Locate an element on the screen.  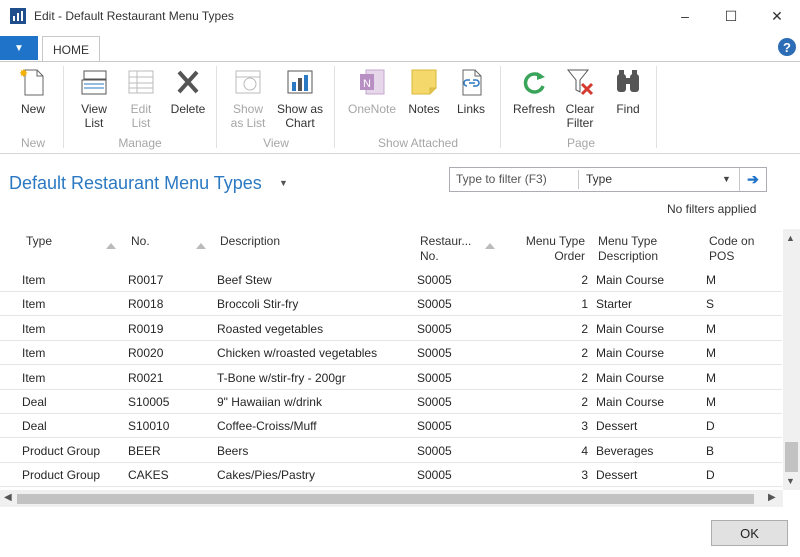
tab-home: HOME is located at coordinates (71, 49).